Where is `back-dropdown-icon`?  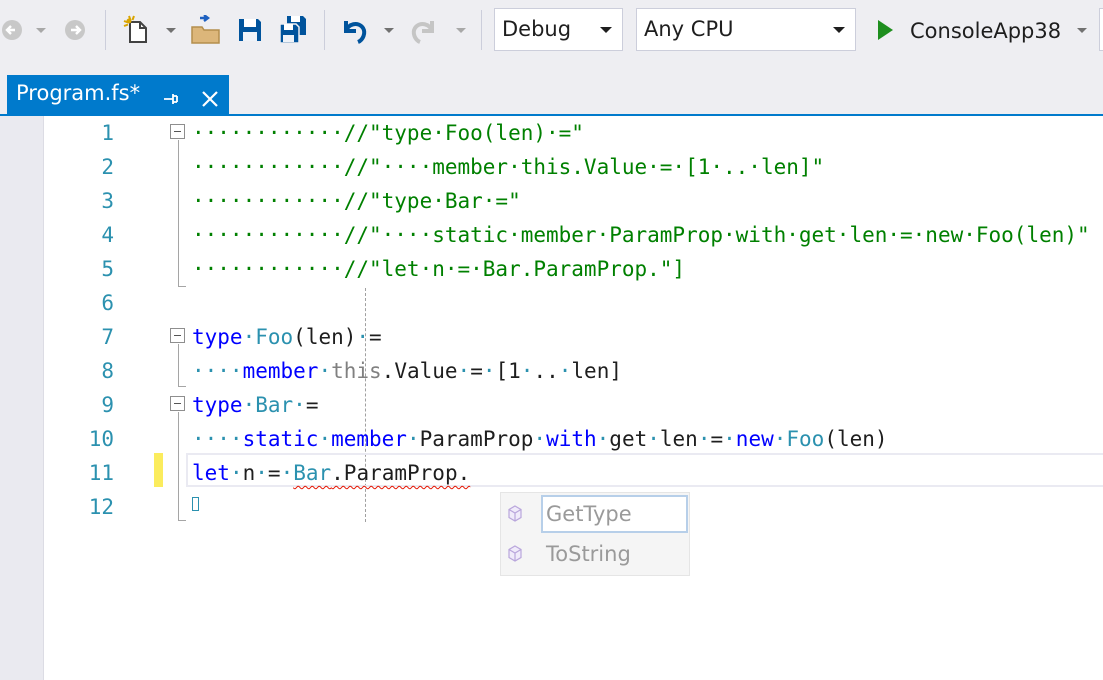
back-dropdown-icon is located at coordinates (41, 30).